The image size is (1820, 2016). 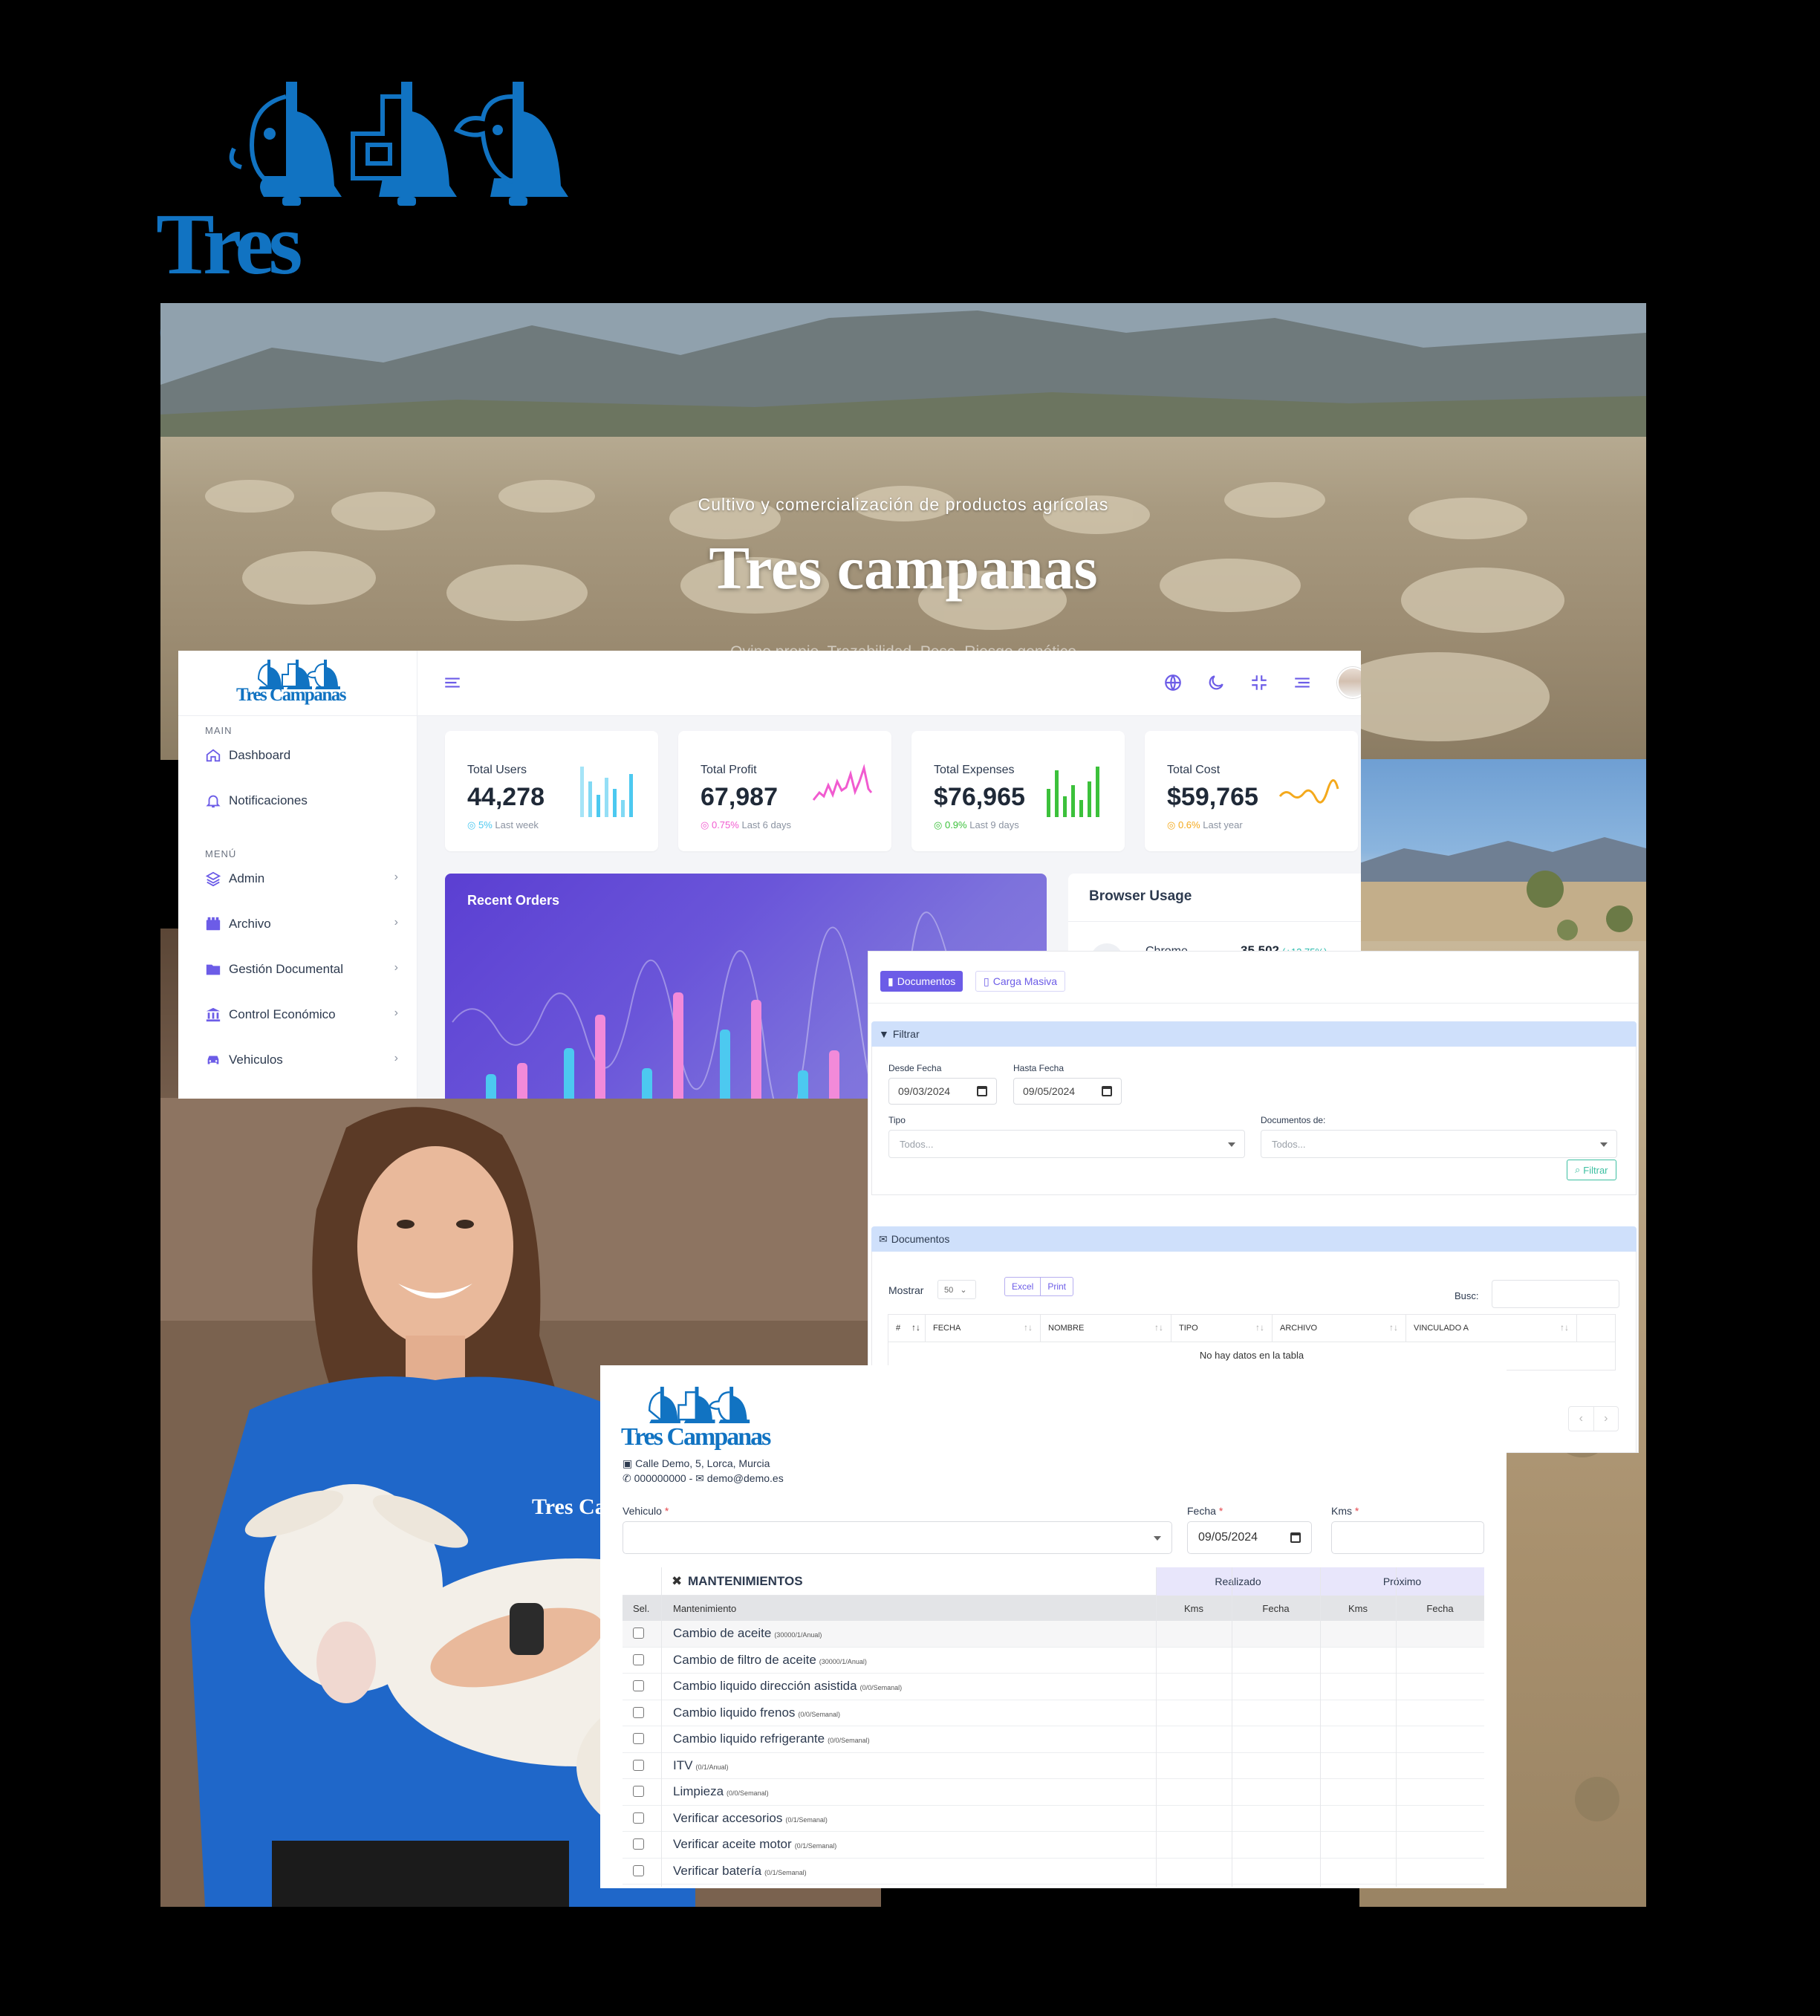 I want to click on section-label-menu: MENÚ, so click(x=221, y=854).